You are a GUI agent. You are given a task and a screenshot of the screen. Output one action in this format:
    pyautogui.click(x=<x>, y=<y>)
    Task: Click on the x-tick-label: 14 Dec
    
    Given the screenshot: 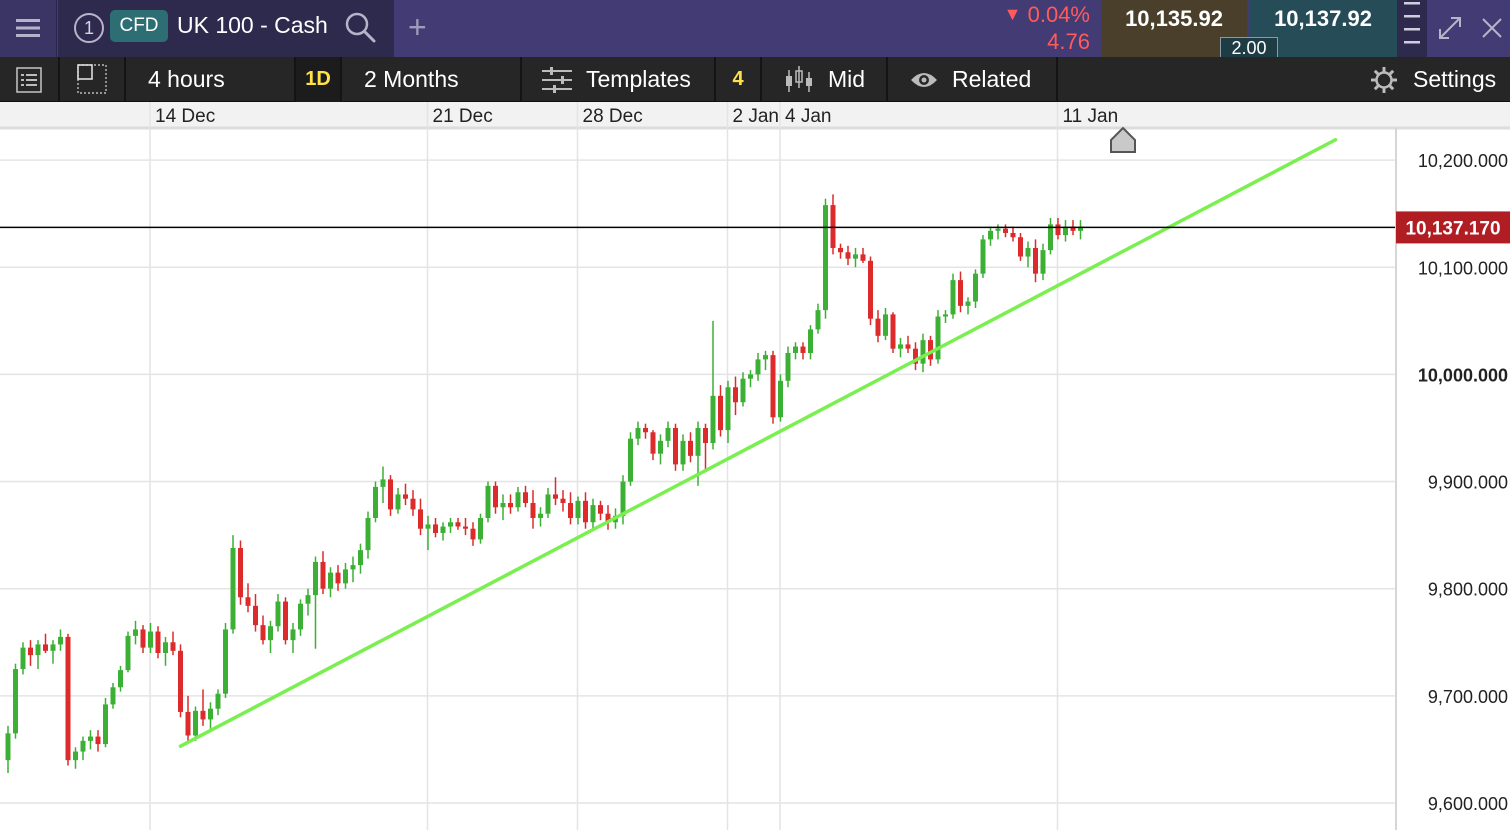 What is the action you would take?
    pyautogui.click(x=185, y=116)
    